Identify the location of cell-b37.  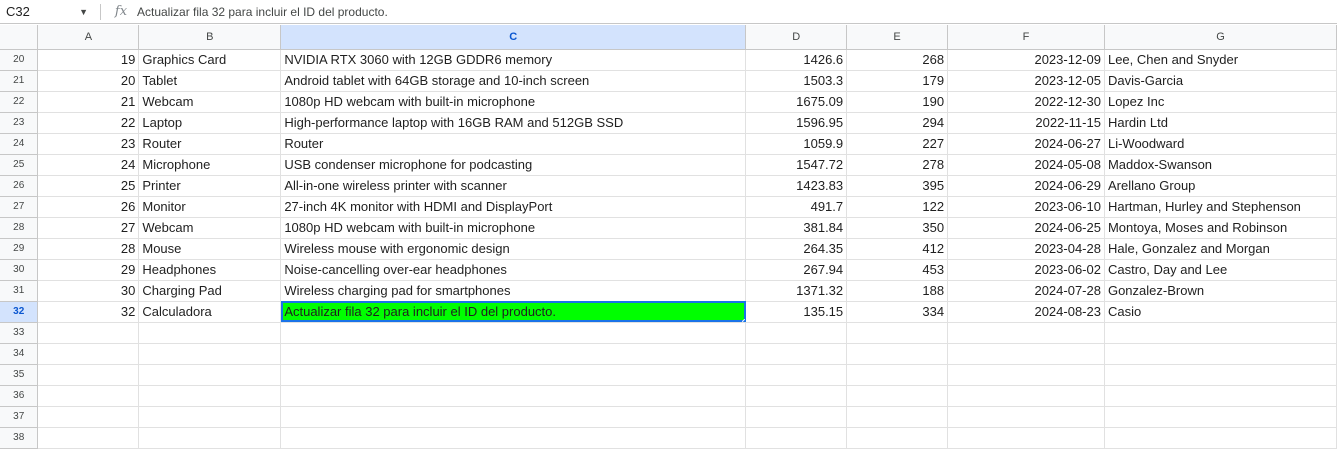
(210, 417).